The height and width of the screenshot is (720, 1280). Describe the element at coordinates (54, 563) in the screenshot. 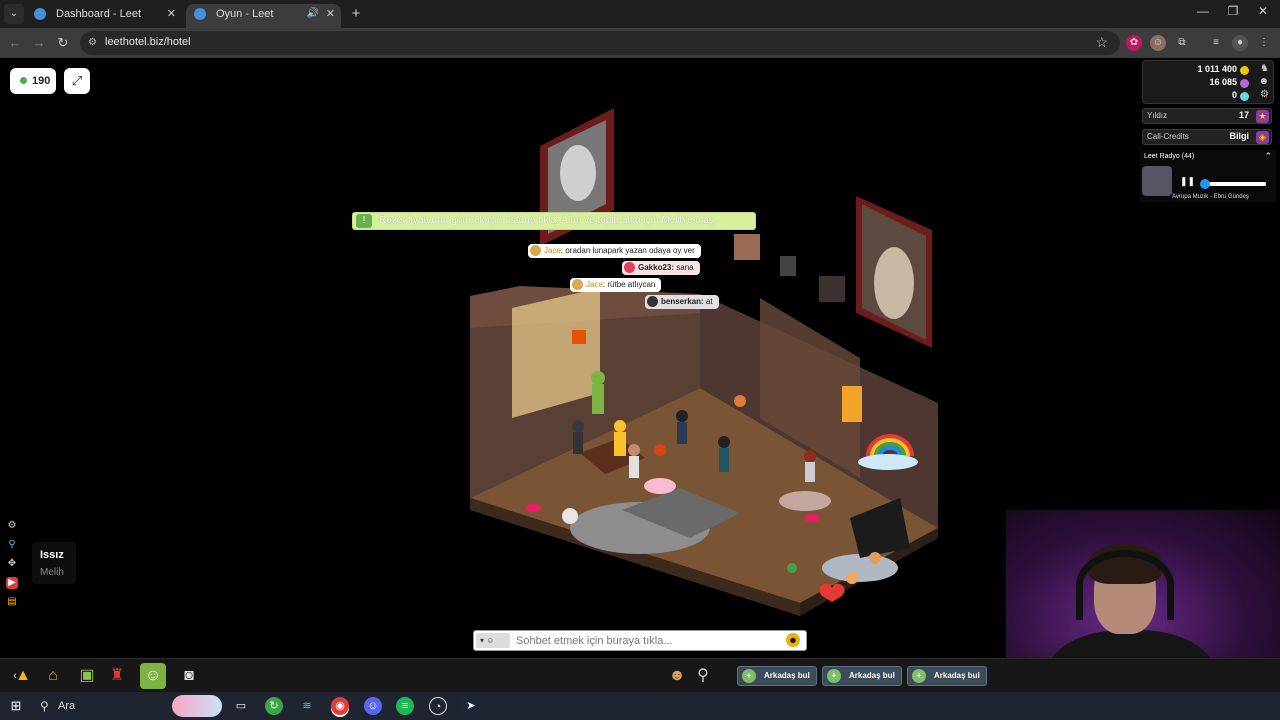

I see `room-info-box: Issız Melih` at that location.